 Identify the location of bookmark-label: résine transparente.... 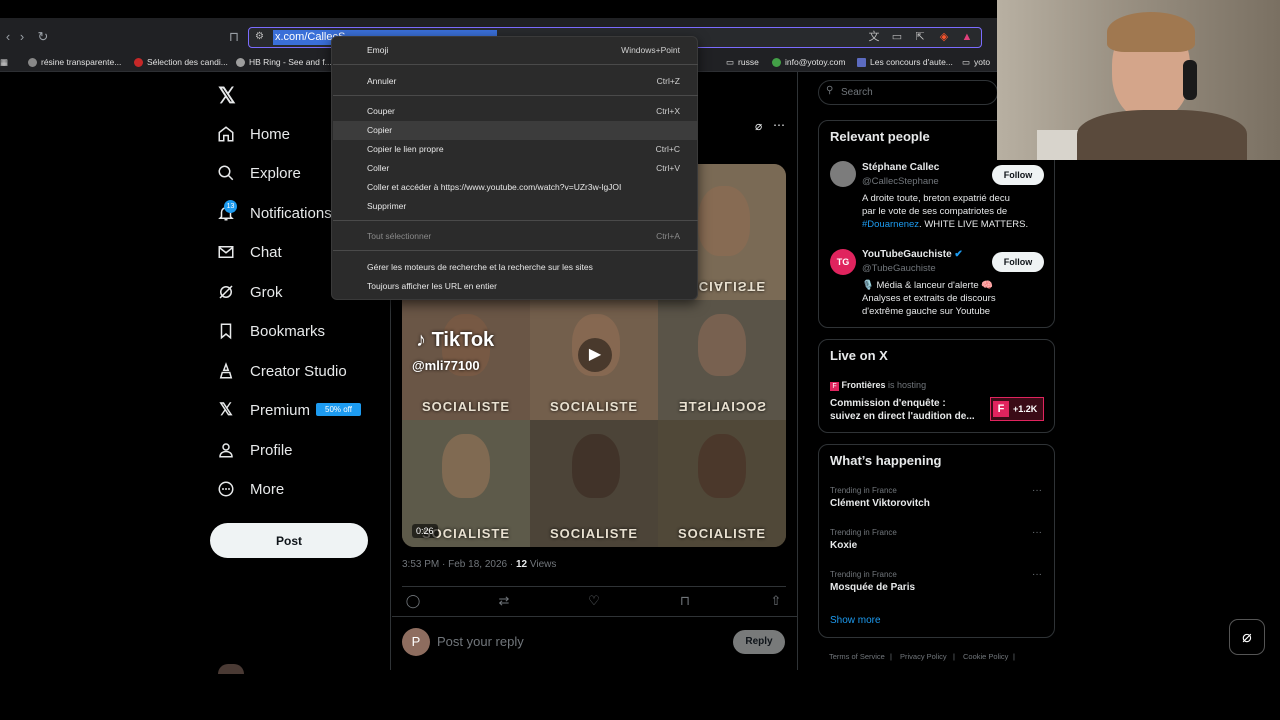
(81, 62).